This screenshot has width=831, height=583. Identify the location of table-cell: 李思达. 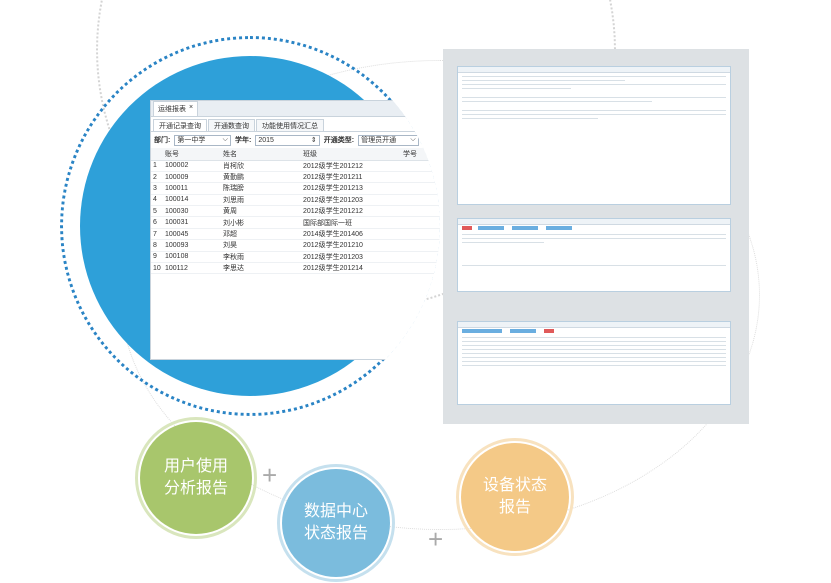
(261, 268).